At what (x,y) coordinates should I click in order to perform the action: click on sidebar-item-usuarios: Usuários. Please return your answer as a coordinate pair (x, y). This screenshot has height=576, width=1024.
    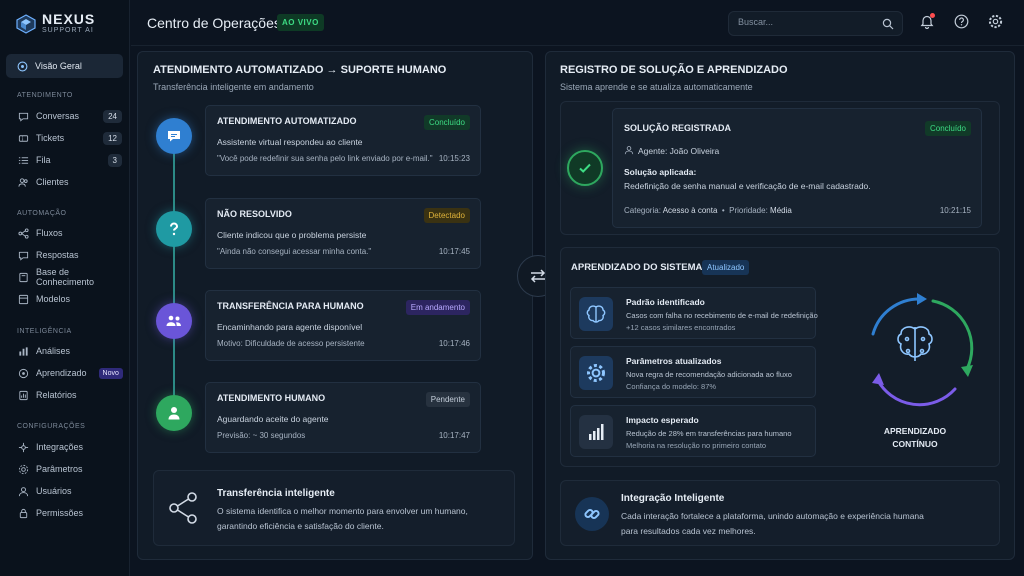
    Looking at the image, I should click on (70, 491).